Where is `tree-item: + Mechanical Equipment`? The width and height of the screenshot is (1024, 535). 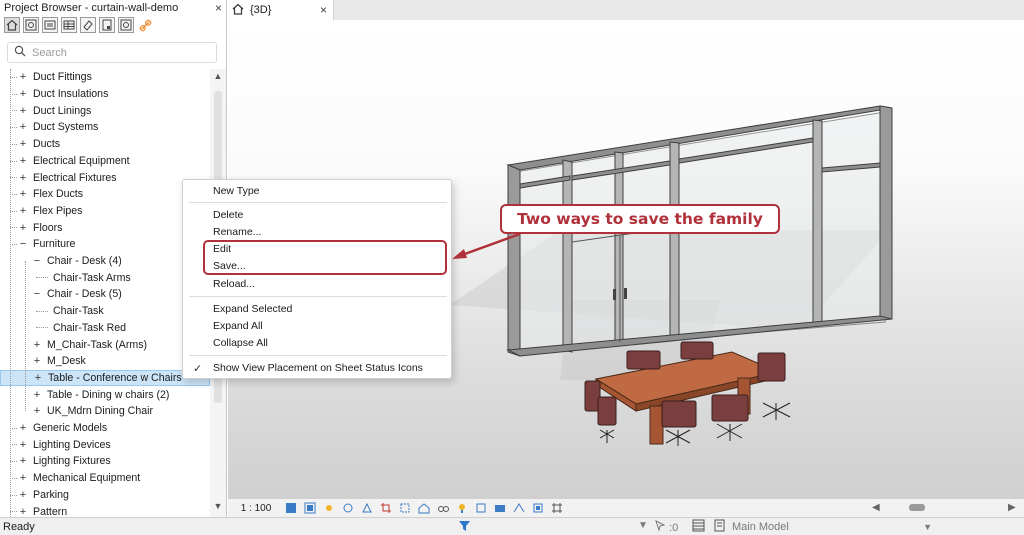
tree-item: + Mechanical Equipment is located at coordinates (105, 478).